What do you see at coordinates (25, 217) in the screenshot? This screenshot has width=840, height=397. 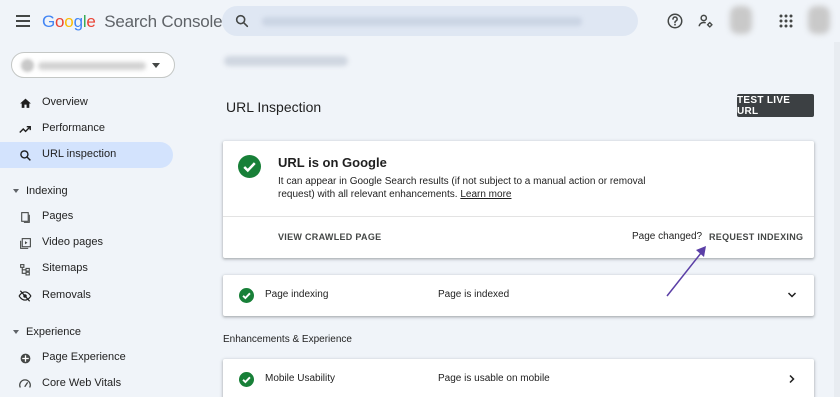 I see `pages-icon` at bounding box center [25, 217].